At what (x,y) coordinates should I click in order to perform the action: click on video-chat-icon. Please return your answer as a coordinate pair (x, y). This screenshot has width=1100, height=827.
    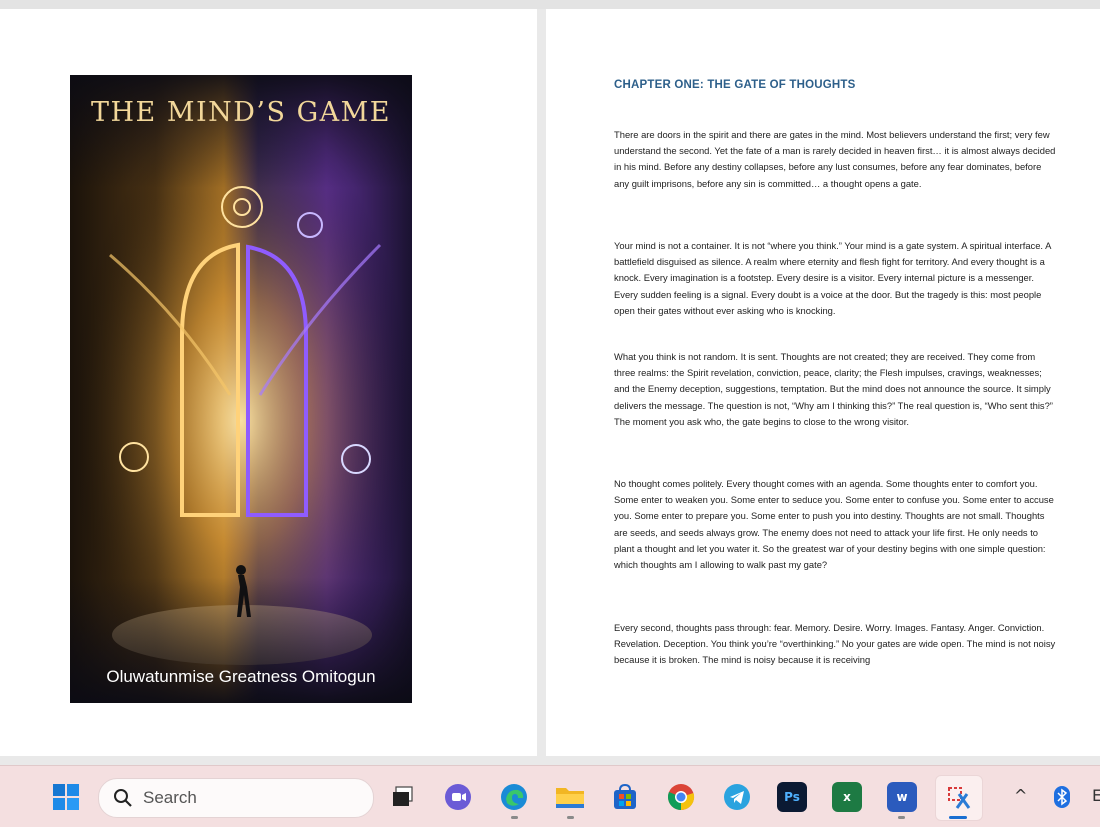
    Looking at the image, I should click on (458, 797).